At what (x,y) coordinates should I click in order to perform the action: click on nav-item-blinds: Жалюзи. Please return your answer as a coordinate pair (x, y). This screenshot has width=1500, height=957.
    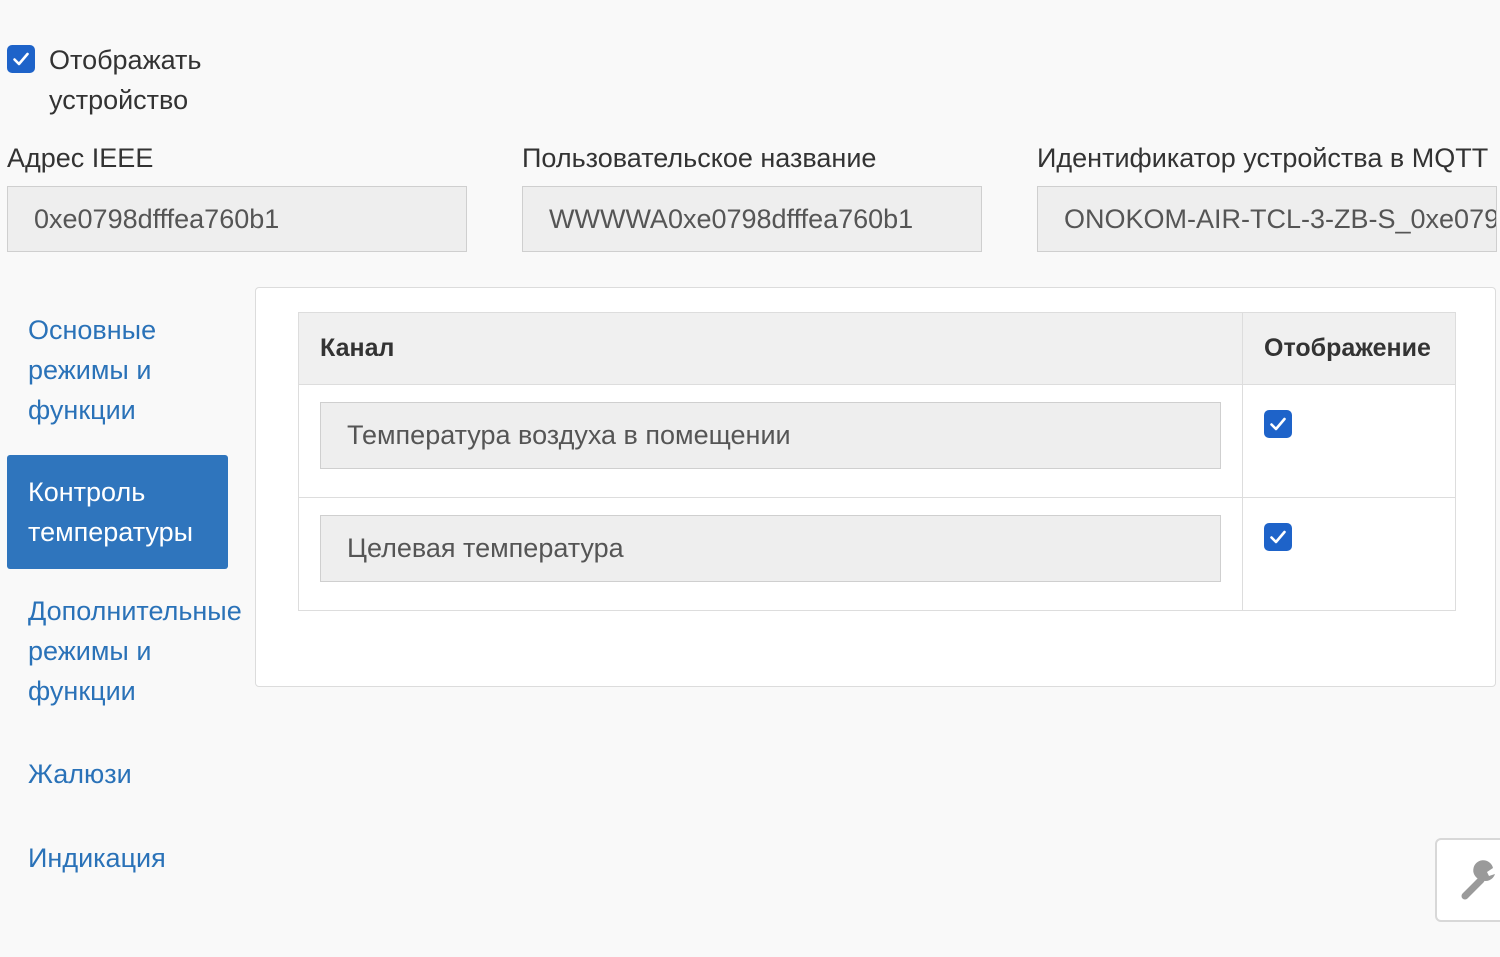
    Looking at the image, I should click on (127, 774).